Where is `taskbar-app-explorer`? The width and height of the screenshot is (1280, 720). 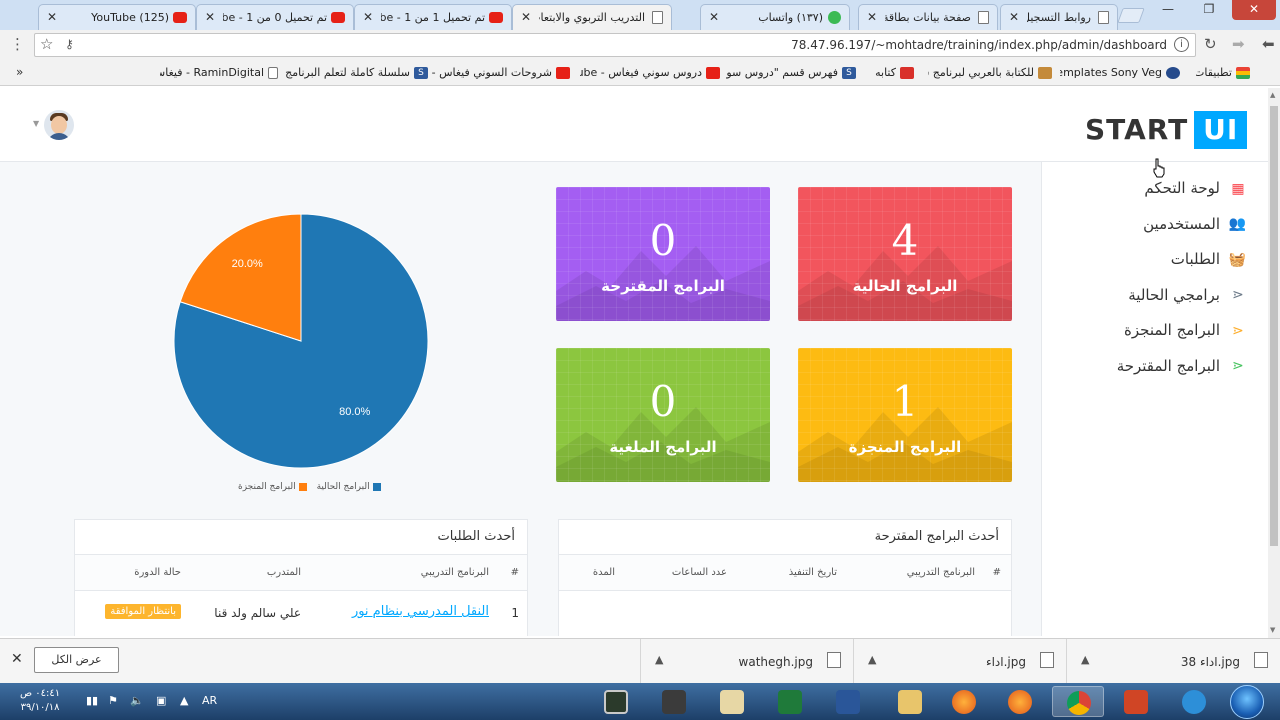 taskbar-app-explorer is located at coordinates (910, 701).